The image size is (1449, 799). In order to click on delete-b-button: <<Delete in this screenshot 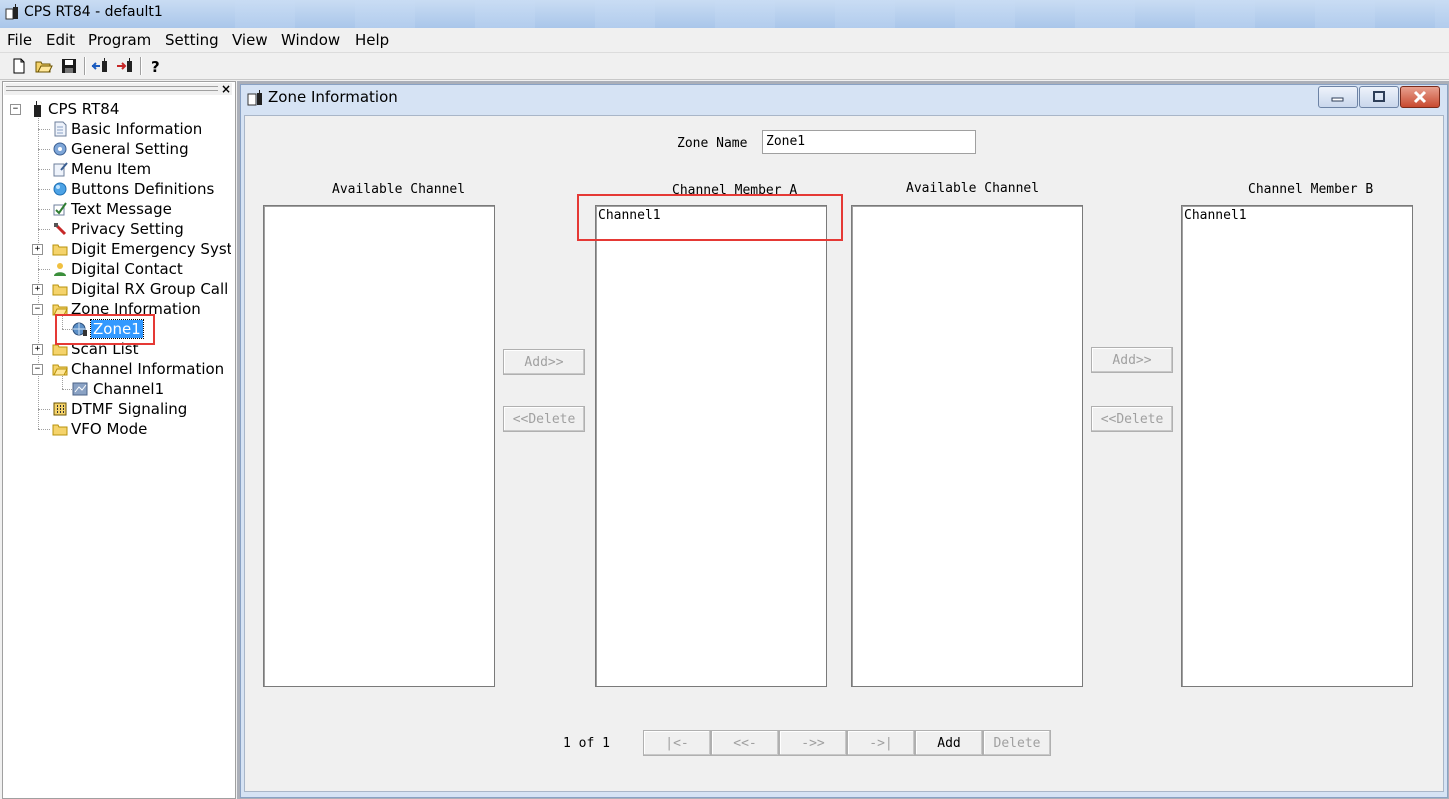, I will do `click(1132, 419)`.